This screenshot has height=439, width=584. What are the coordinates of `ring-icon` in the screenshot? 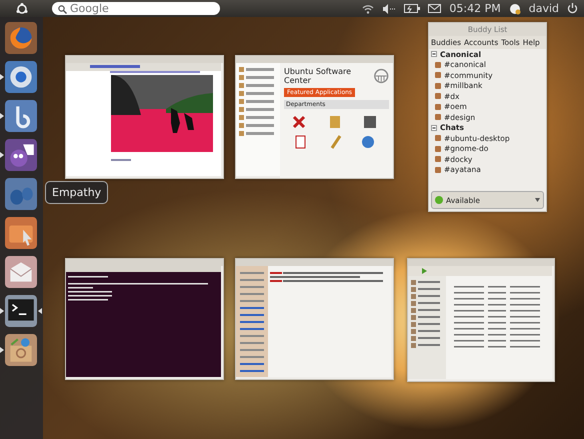 It's located at (21, 76).